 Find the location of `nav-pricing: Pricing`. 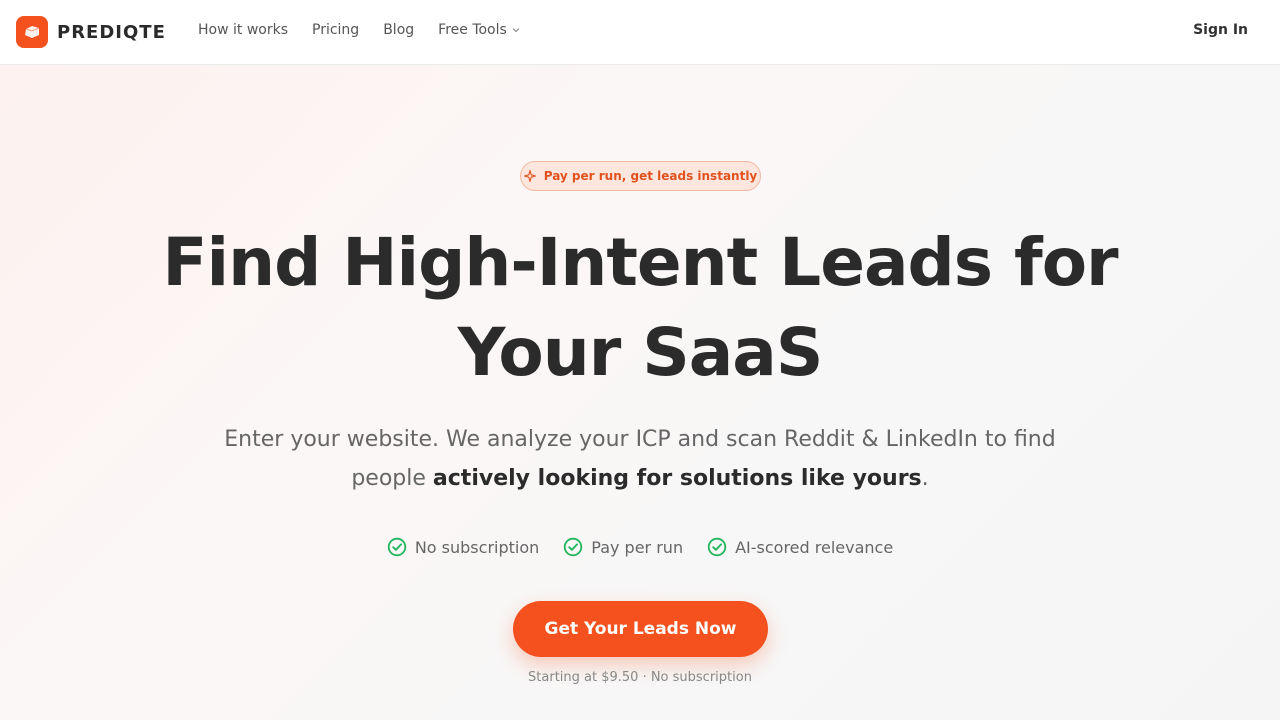

nav-pricing: Pricing is located at coordinates (335, 30).